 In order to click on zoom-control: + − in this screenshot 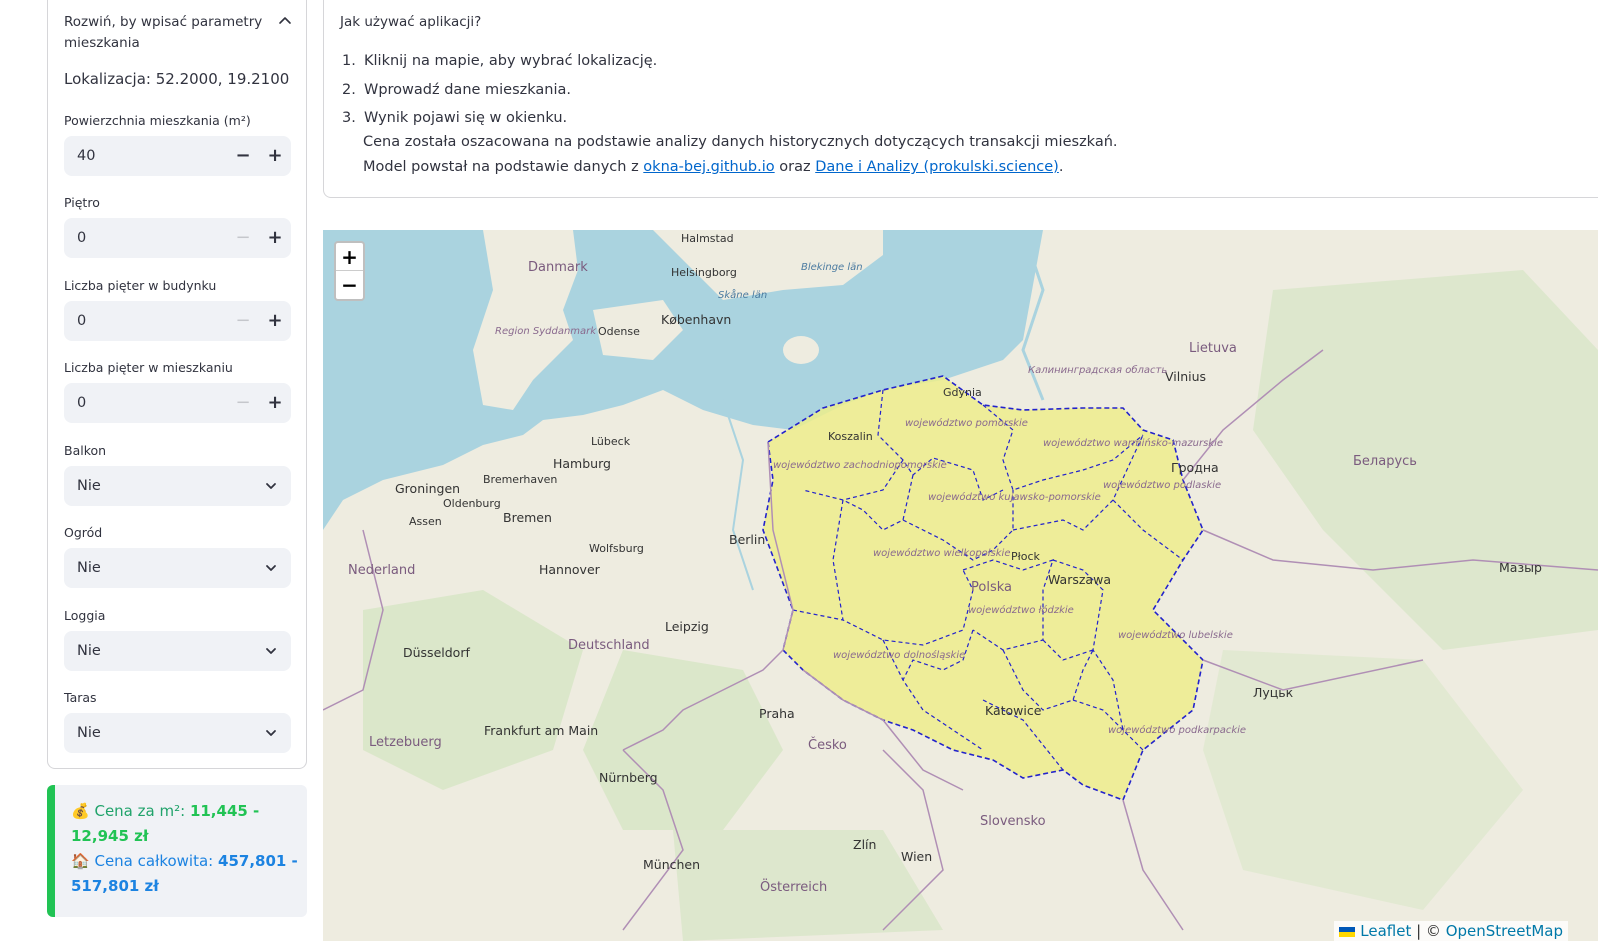, I will do `click(349, 271)`.